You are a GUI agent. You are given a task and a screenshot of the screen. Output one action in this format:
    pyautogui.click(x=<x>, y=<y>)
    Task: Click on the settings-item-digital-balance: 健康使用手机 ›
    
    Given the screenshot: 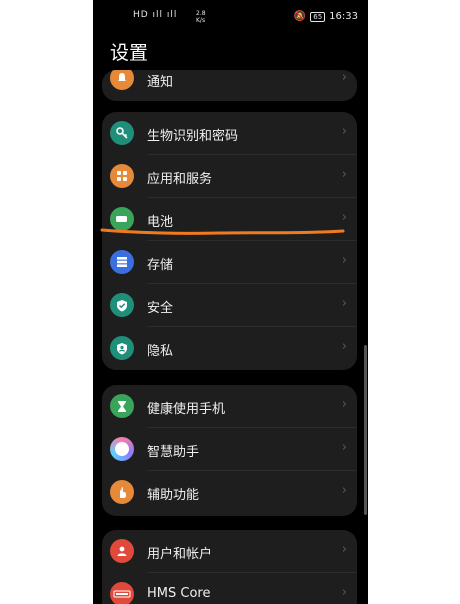 What is the action you would take?
    pyautogui.click(x=229, y=406)
    